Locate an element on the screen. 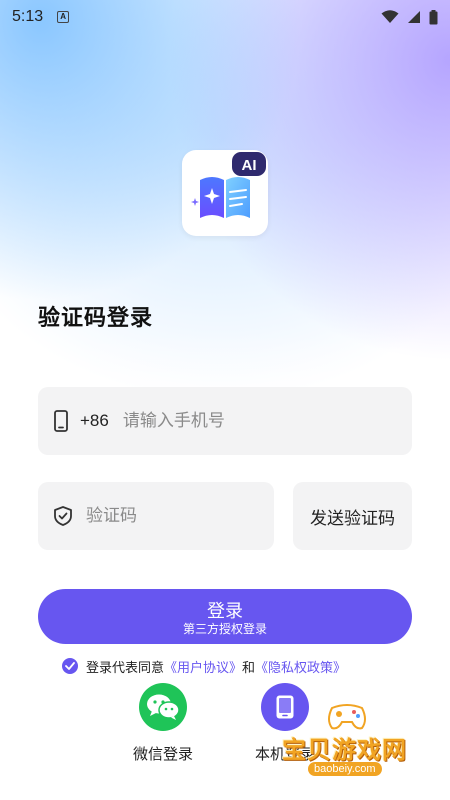 This screenshot has width=450, height=800. login-button-label: 登录 is located at coordinates (225, 611).